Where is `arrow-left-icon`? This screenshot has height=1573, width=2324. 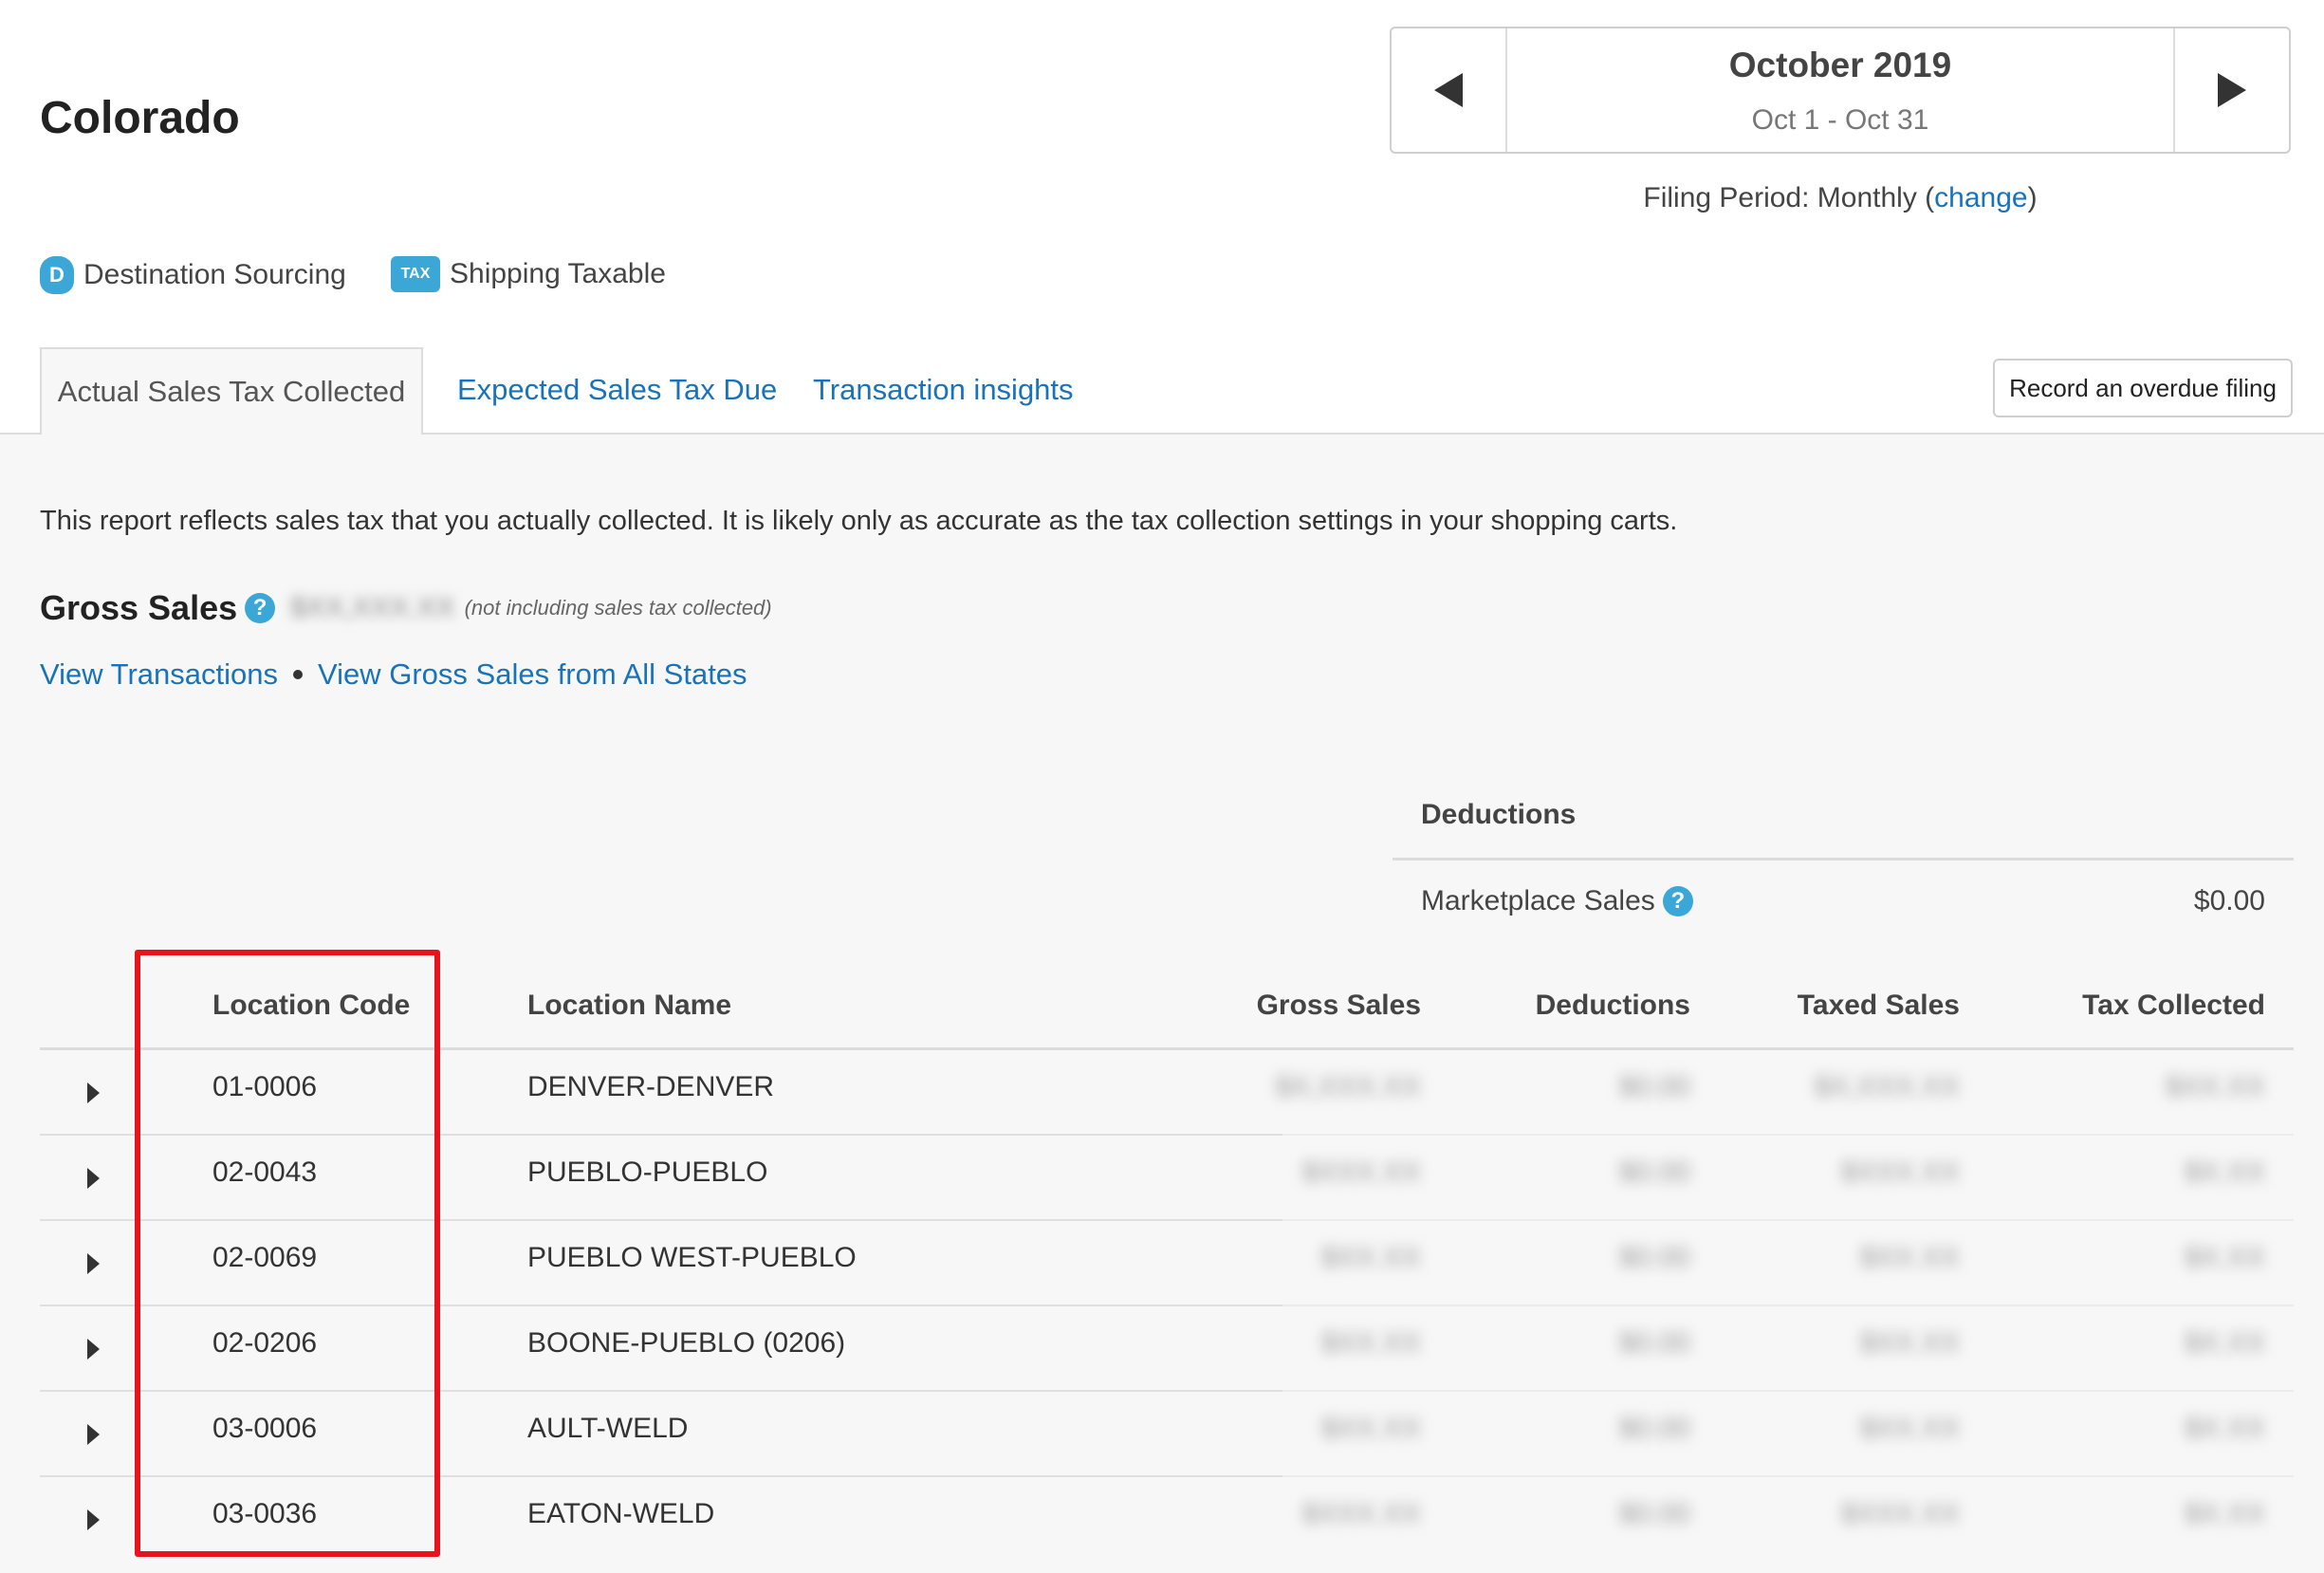 arrow-left-icon is located at coordinates (1448, 90).